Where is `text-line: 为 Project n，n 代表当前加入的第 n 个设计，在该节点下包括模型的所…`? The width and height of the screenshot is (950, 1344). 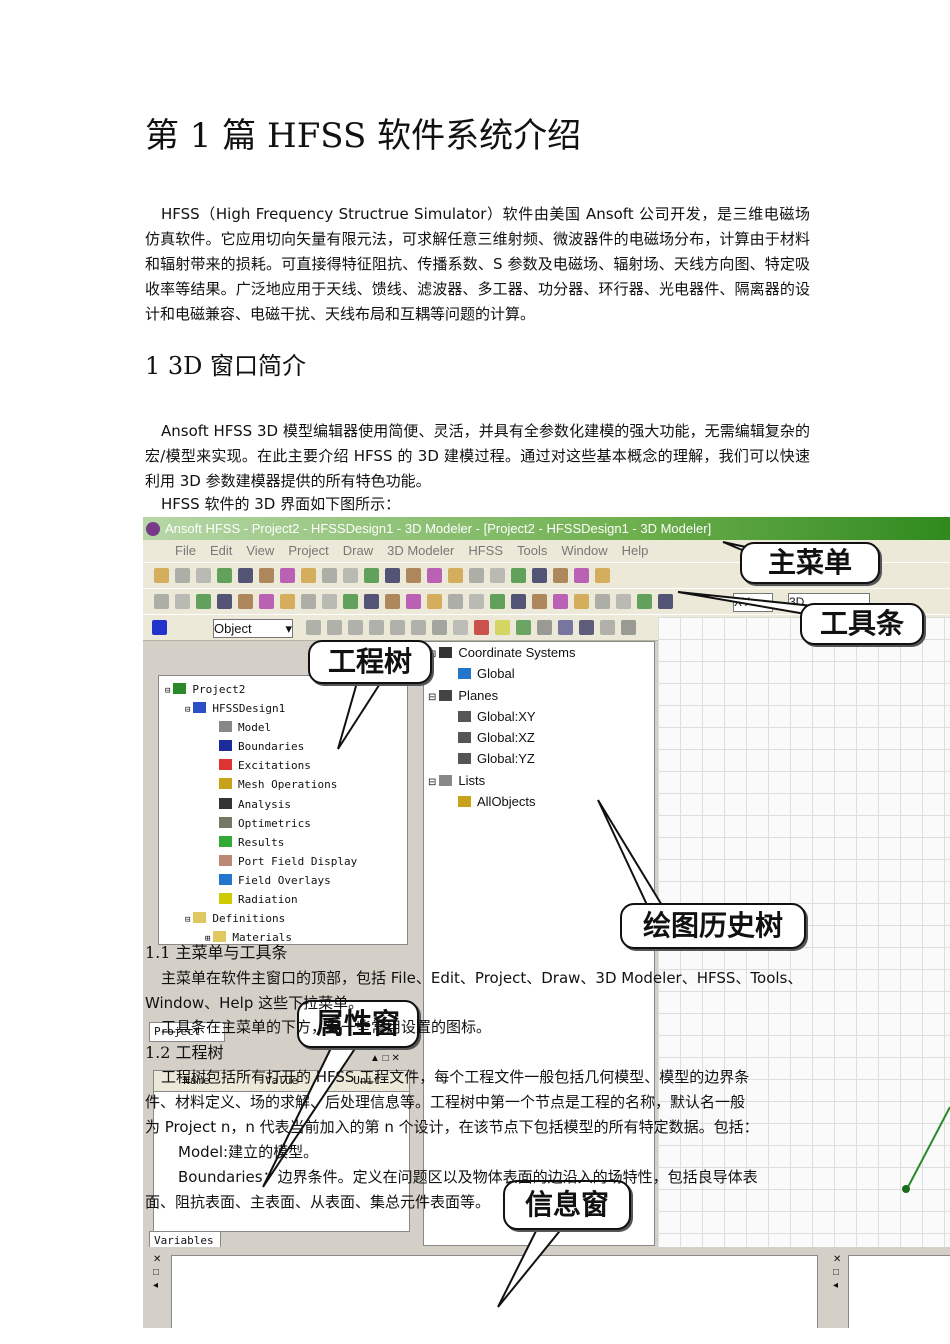
text-line: 为 Project n，n 代表当前加入的第 n 个设计，在该节点下包括模型的所… is located at coordinates (452, 1127).